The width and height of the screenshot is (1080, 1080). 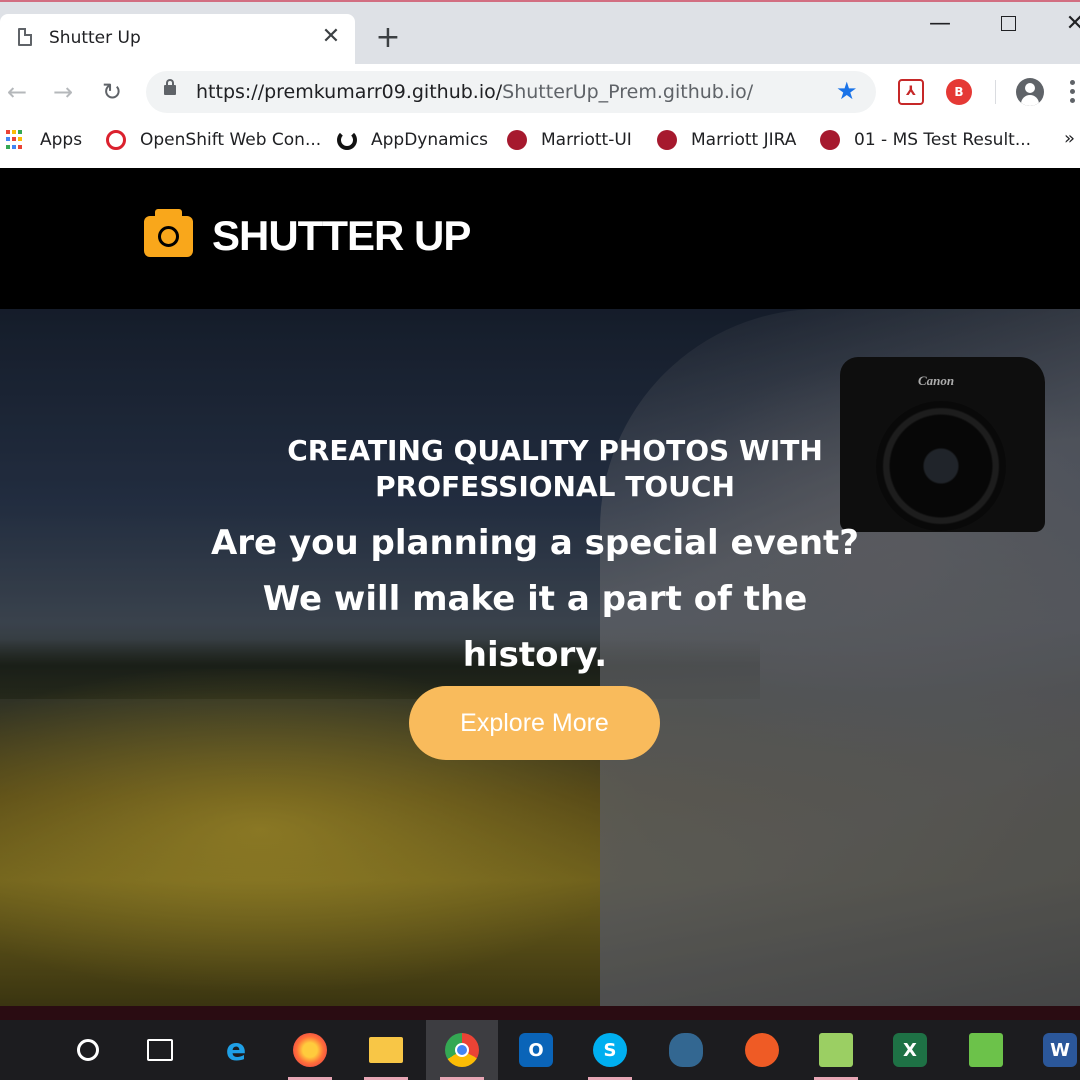 I want to click on toolbar-divider, so click(x=995, y=92).